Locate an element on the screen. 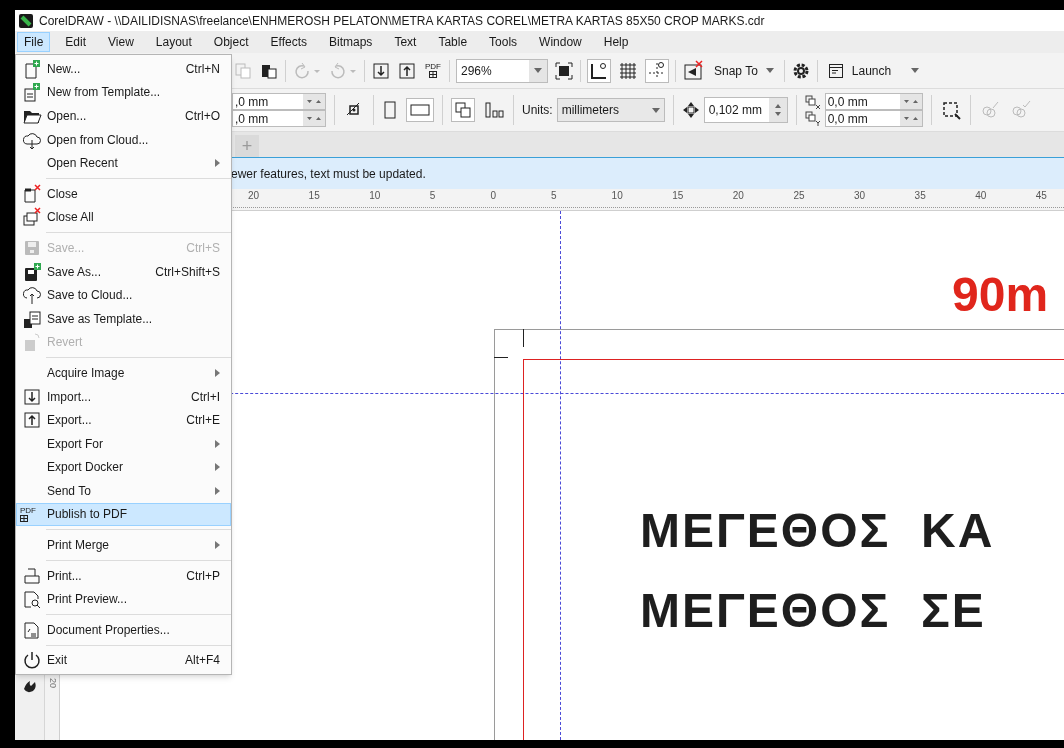 This screenshot has height=748, width=1064. menu-item: Effects is located at coordinates (288, 42).